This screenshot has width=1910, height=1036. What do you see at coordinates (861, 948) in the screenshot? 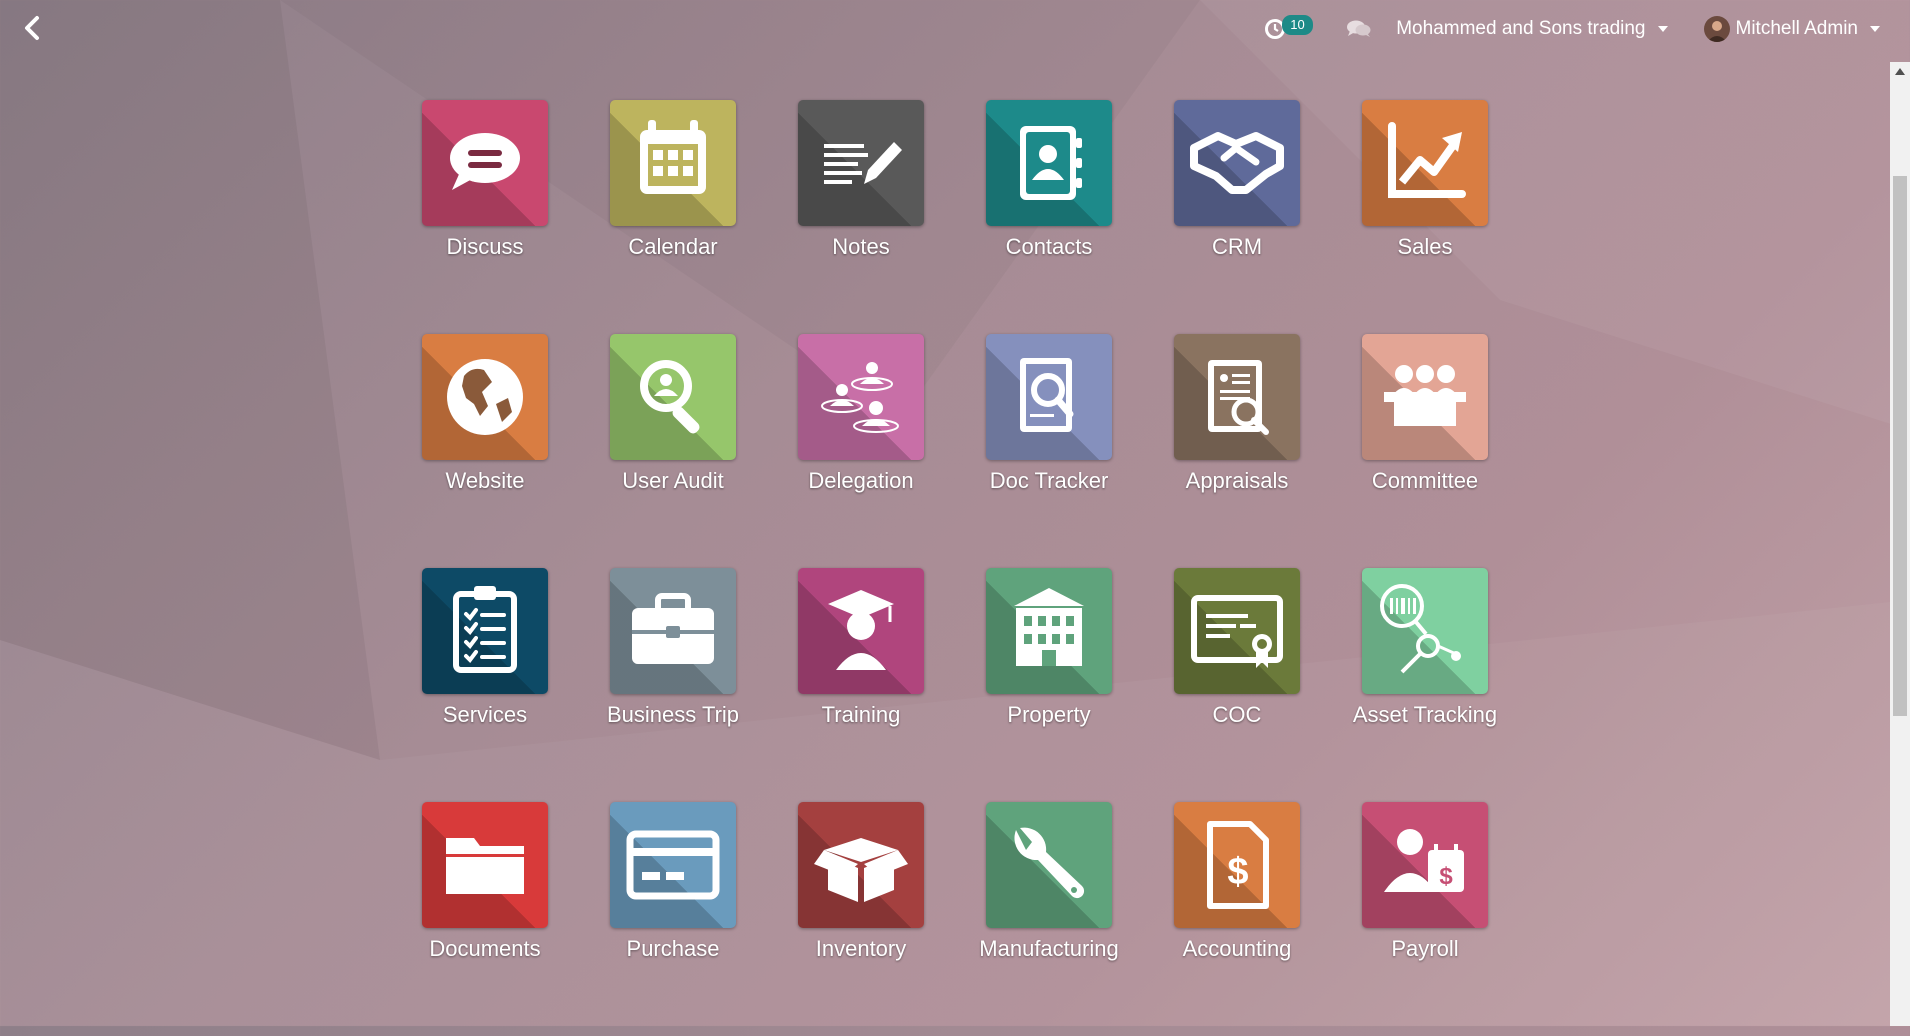
I see `app-label: Inventory` at bounding box center [861, 948].